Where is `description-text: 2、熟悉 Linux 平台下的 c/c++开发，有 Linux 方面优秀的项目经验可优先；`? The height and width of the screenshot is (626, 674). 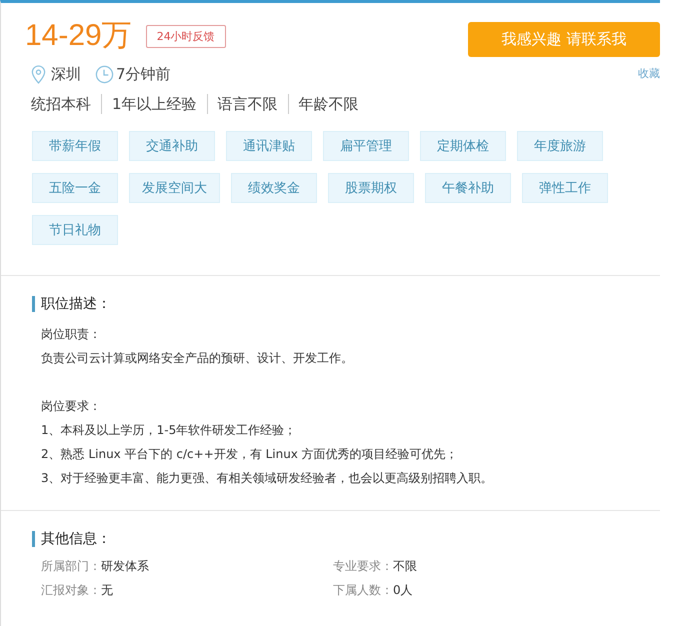 description-text: 2、熟悉 Linux 平台下的 c/c++开发，有 Linux 方面优秀的项目经验可优先； is located at coordinates (249, 454).